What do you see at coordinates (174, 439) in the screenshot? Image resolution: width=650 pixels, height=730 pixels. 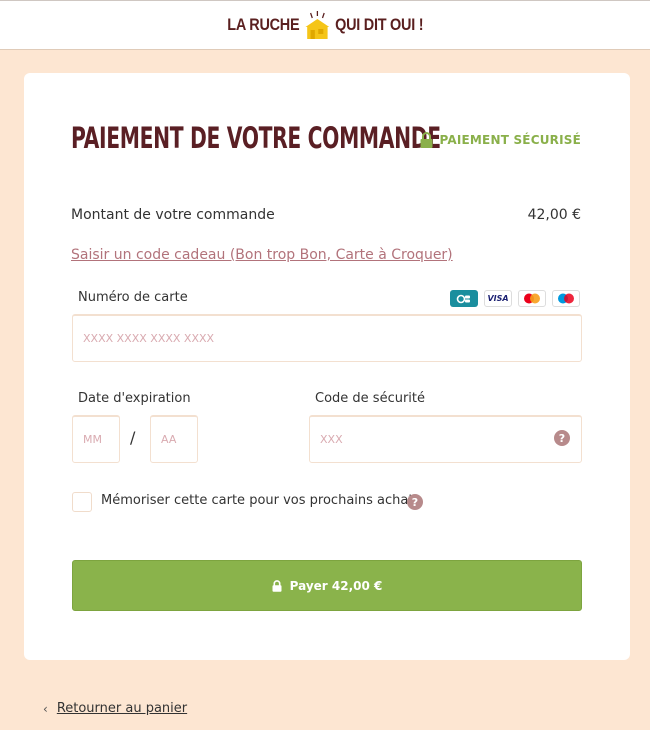 I see `expiration-year-input` at bounding box center [174, 439].